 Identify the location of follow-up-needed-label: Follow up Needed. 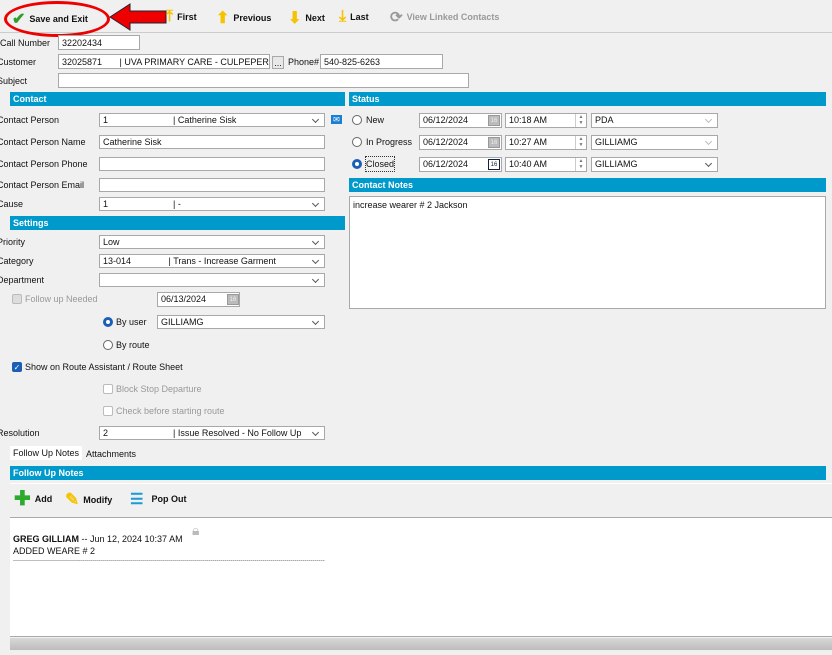
(61, 299).